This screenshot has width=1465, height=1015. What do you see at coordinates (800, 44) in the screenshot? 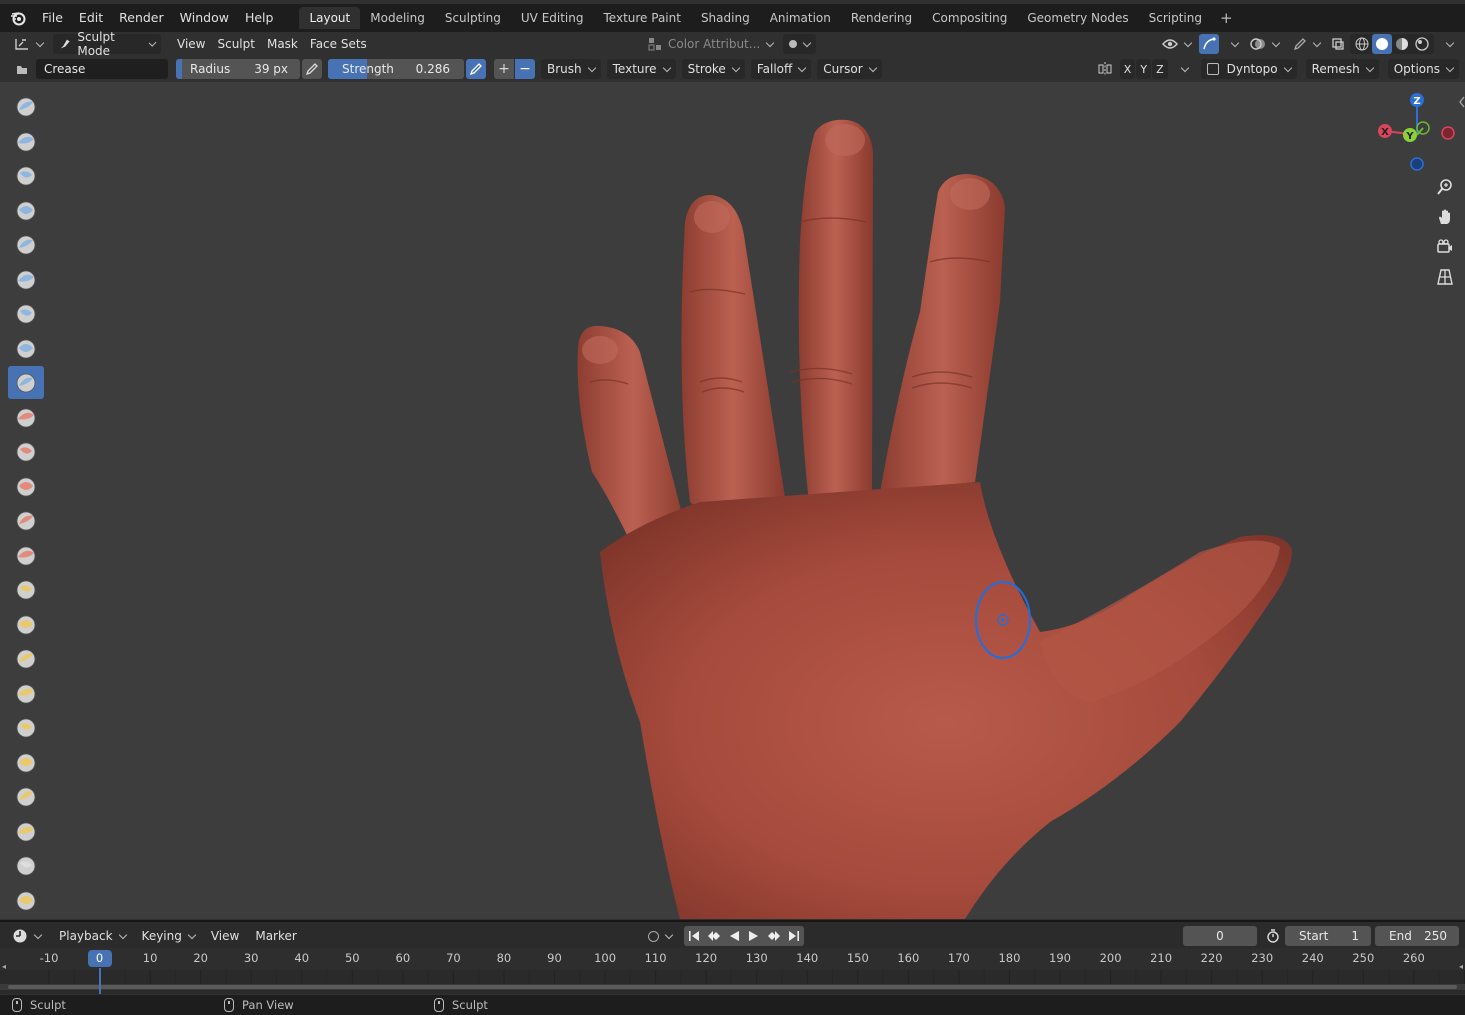
I see `shading-dot-dropdown` at bounding box center [800, 44].